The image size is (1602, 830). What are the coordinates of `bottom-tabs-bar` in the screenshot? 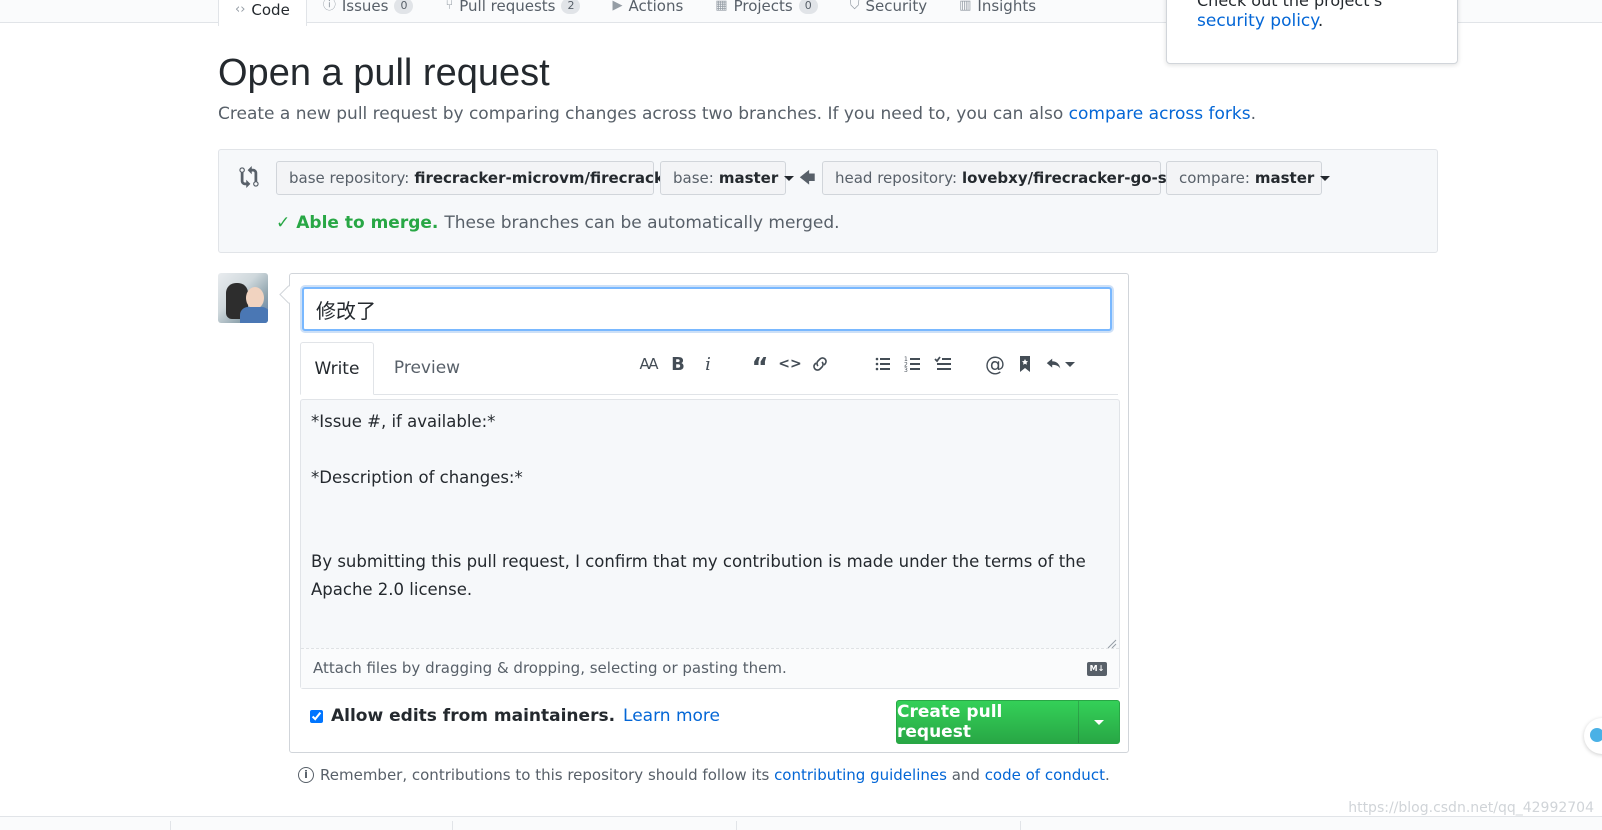 It's located at (801, 823).